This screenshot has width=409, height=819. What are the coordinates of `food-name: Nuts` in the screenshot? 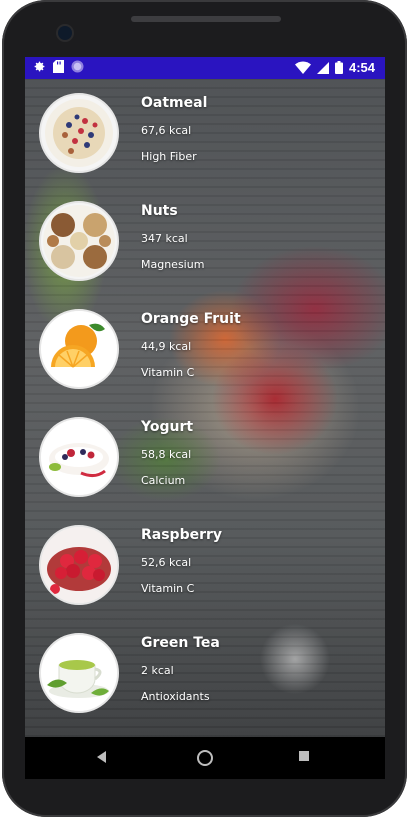 It's located at (159, 211).